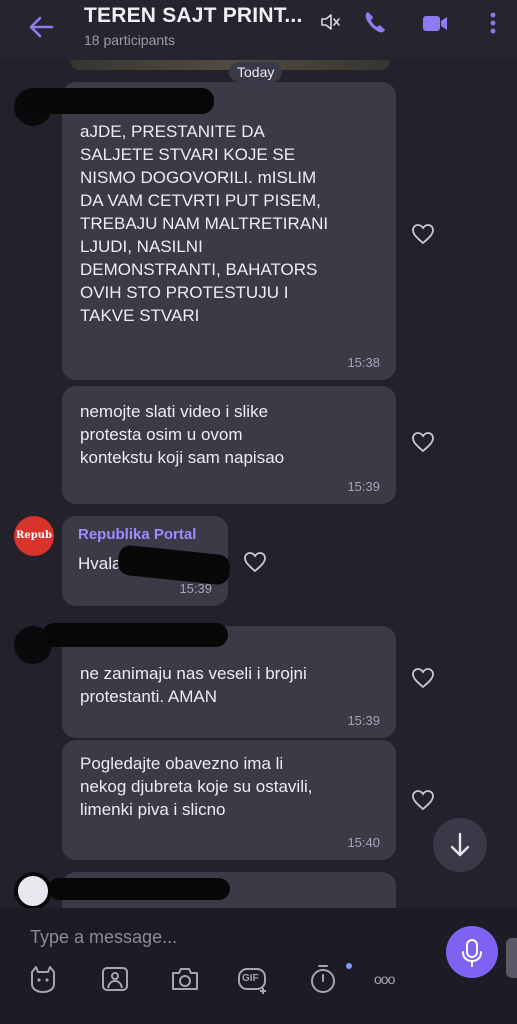  I want to click on voice-message-button, so click(472, 952).